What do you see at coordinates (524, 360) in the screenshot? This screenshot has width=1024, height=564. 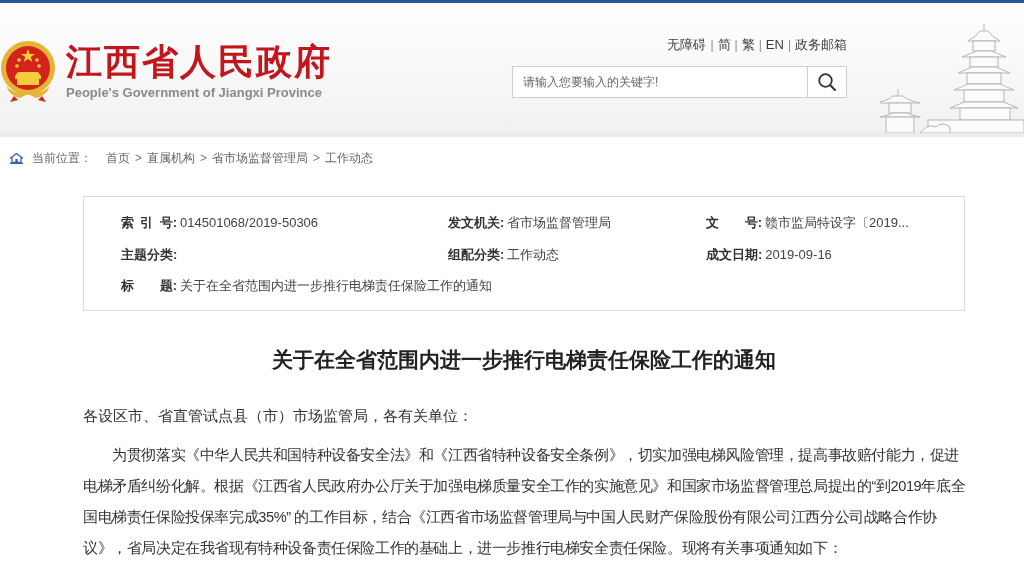 I see `article-title: 关于在全省范围内进一步推行电梯责任保险工作的通知` at bounding box center [524, 360].